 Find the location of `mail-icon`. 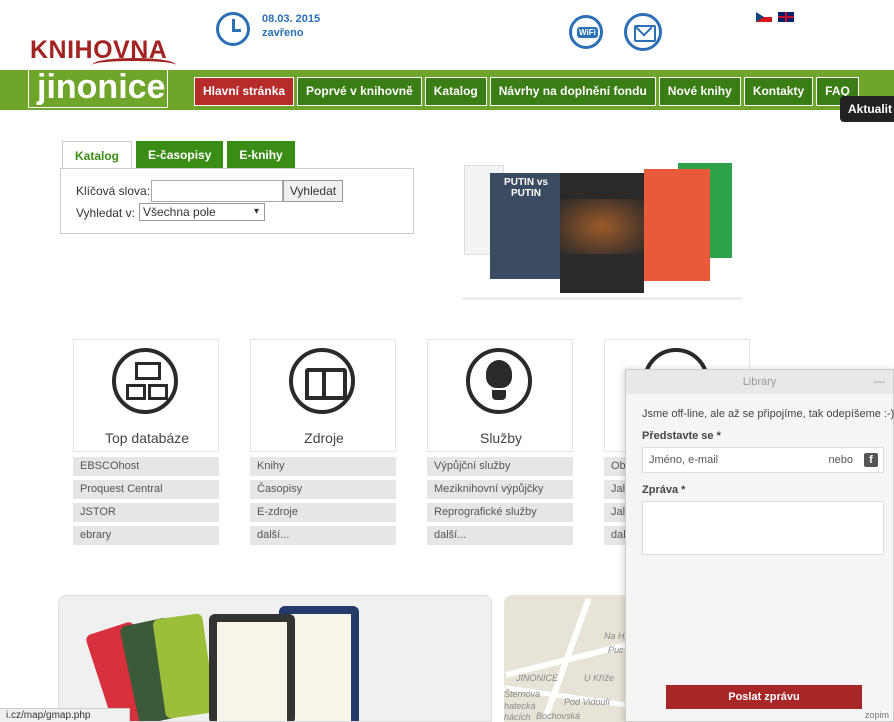

mail-icon is located at coordinates (643, 32).